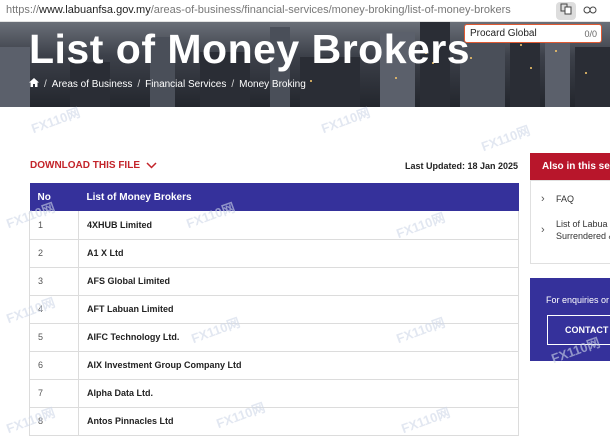  Describe the element at coordinates (23, 10) in the screenshot. I see `url-scheme: https://` at that location.